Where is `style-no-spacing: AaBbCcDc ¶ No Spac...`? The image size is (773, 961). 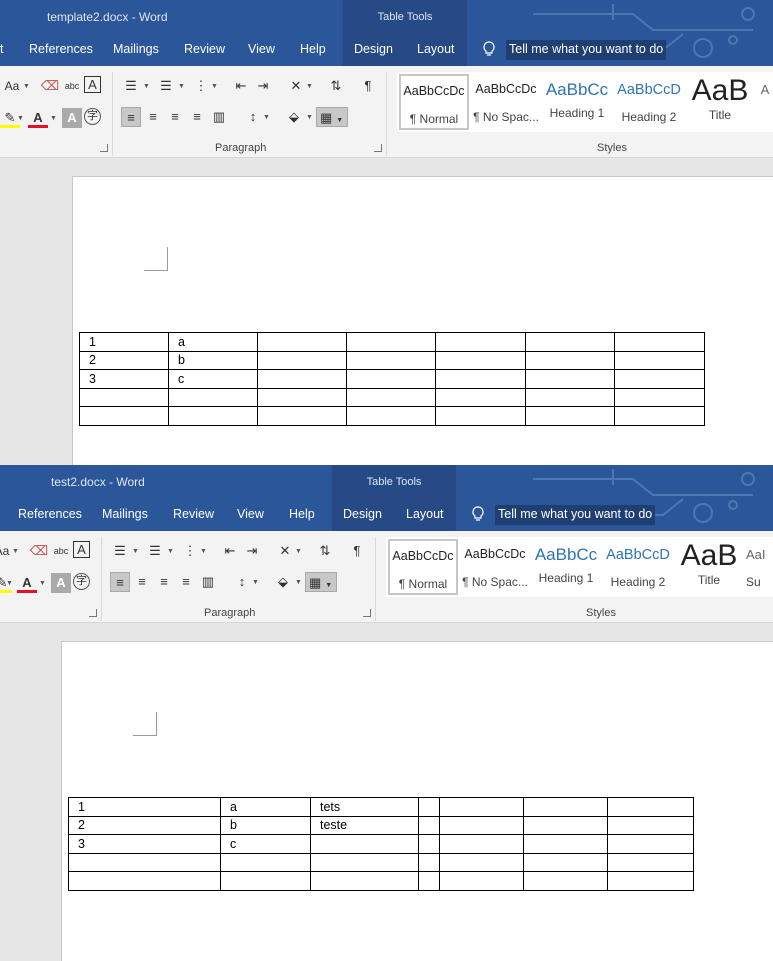
style-no-spacing: AaBbCcDc ¶ No Spac... is located at coordinates (506, 102).